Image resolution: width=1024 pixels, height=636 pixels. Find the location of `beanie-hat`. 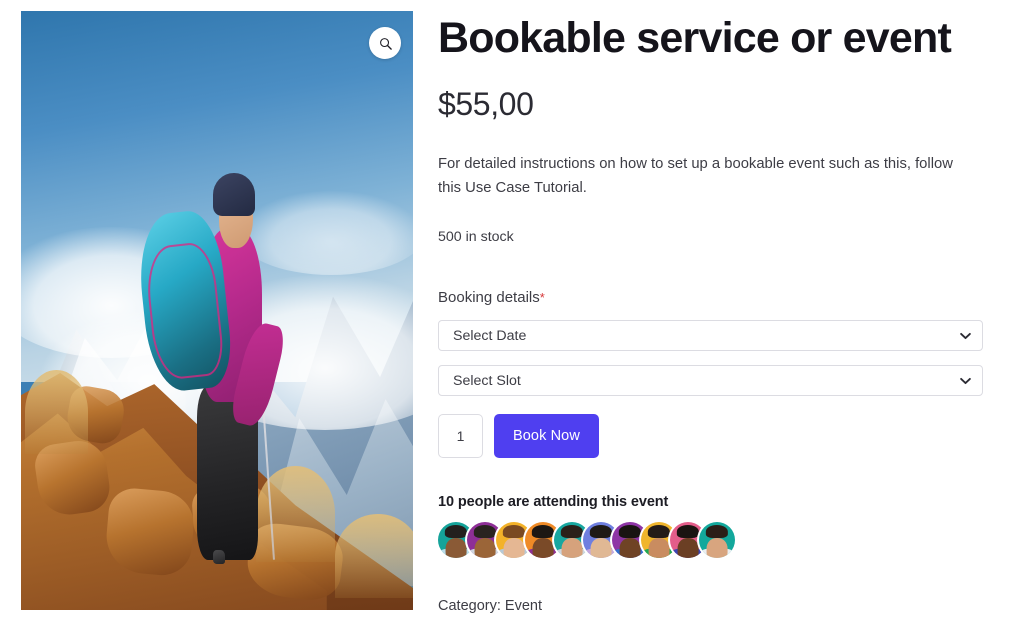

beanie-hat is located at coordinates (234, 194).